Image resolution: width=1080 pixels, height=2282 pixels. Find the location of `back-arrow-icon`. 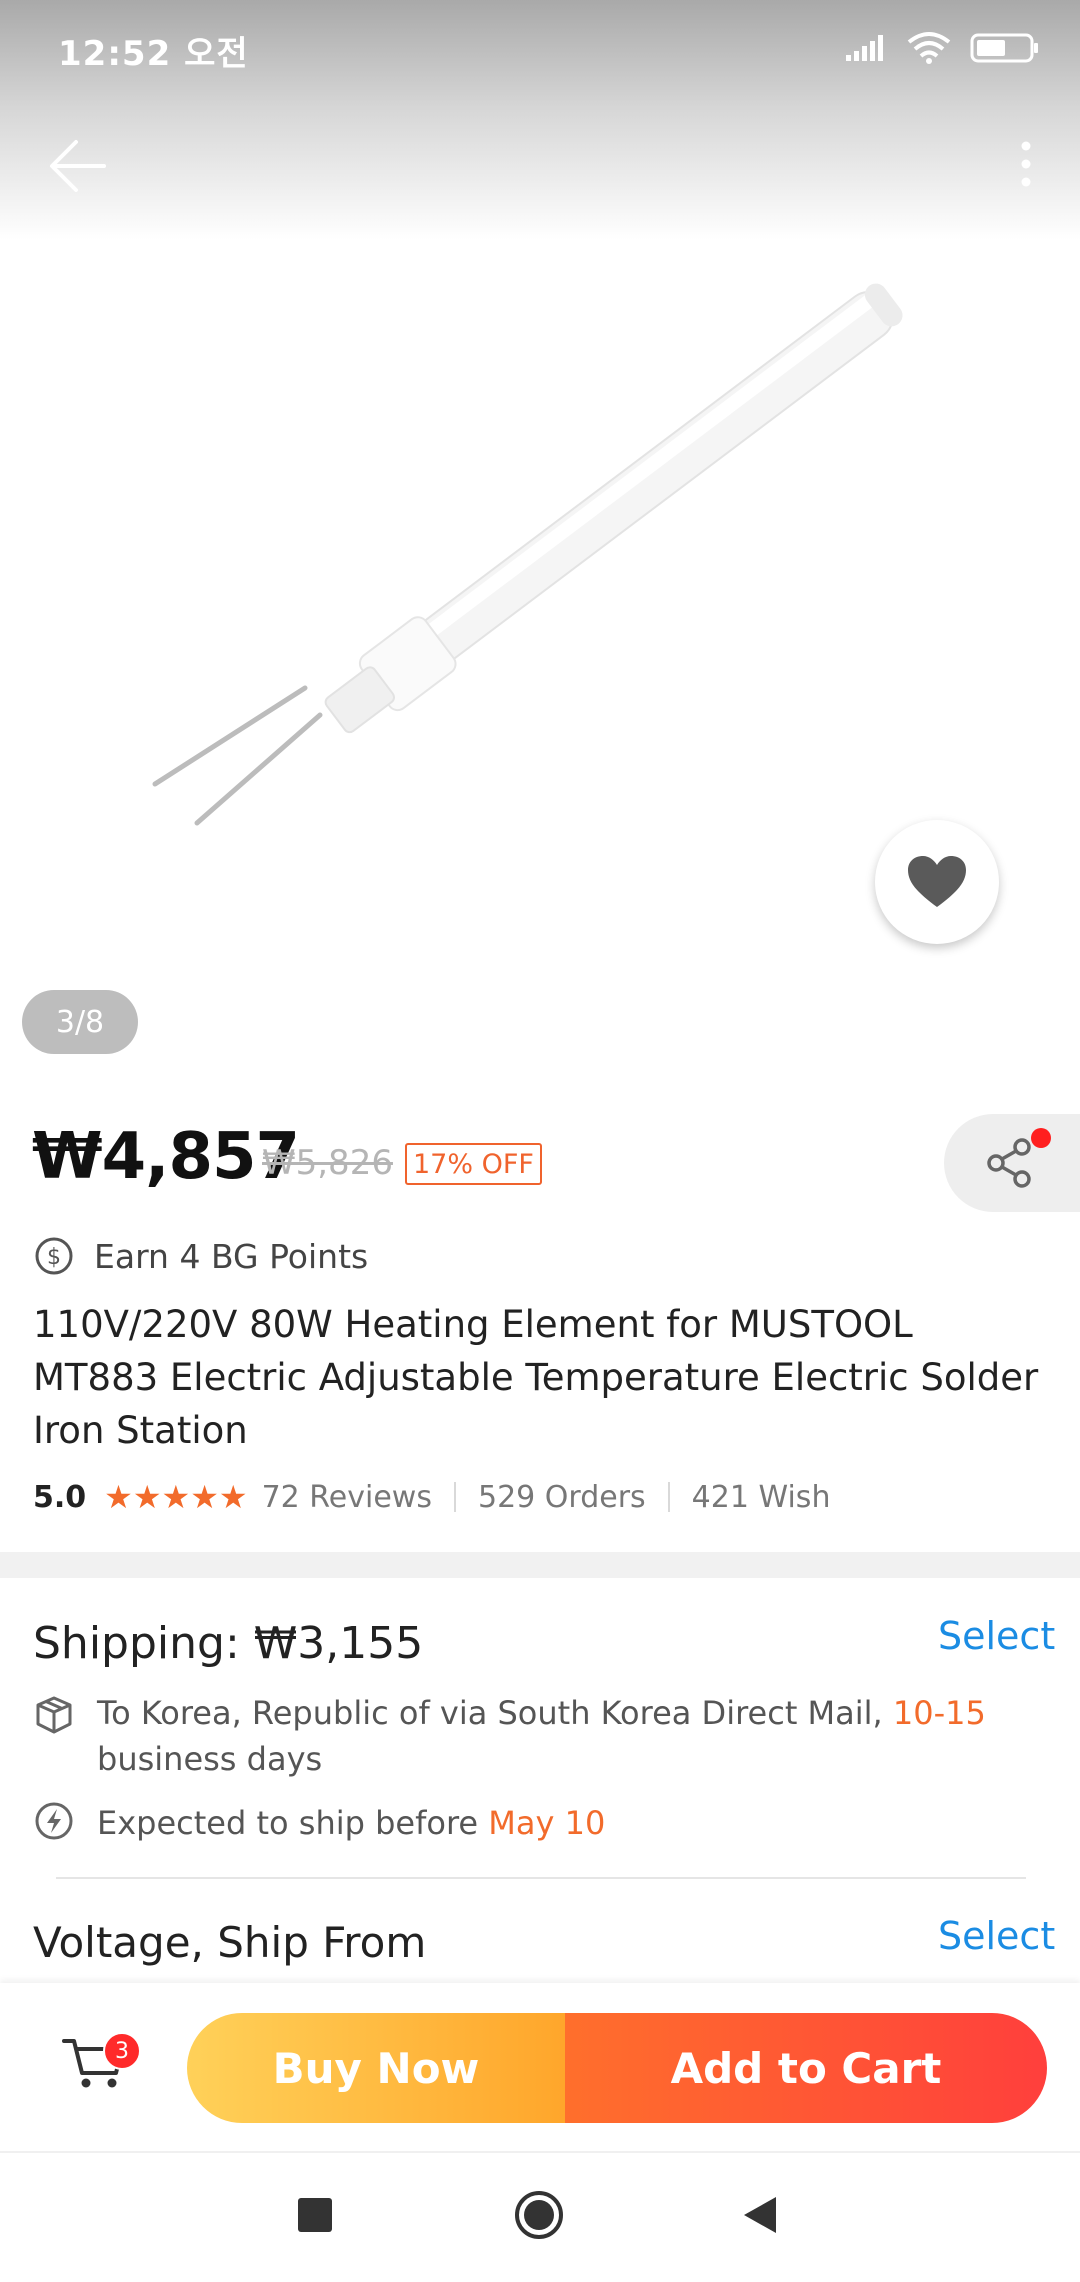

back-arrow-icon is located at coordinates (78, 166).